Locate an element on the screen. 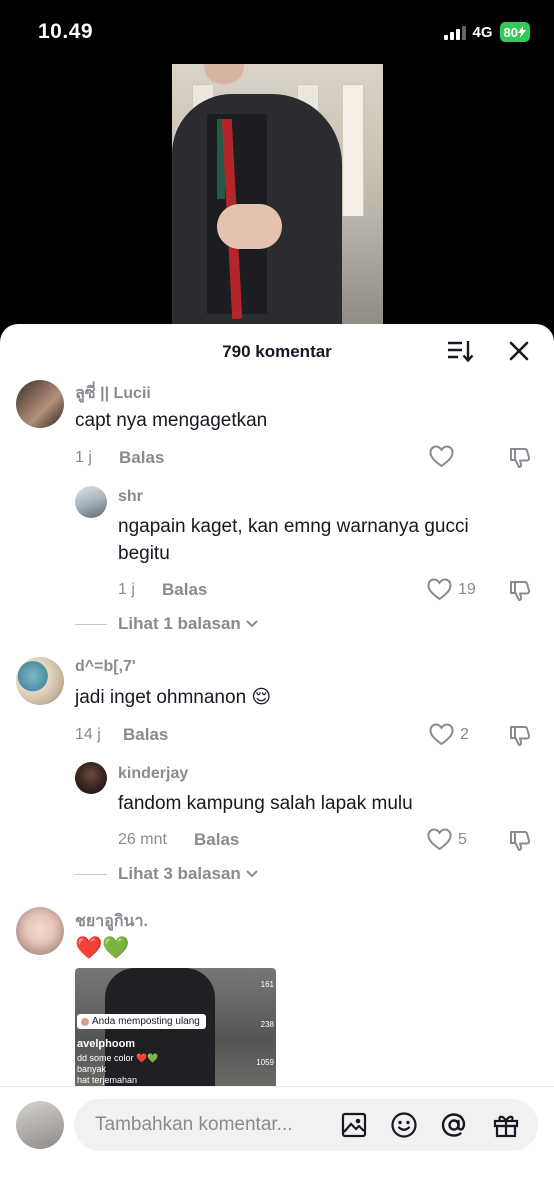 This screenshot has height=1199, width=554. thumbnail-caption: dd some color ❤️💚 banyak hat terjemahan is located at coordinates (117, 1069).